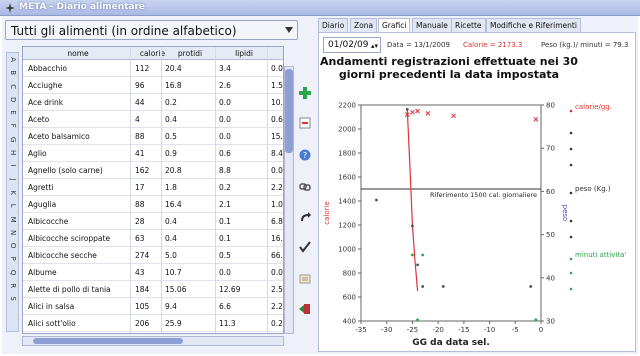 Image resolution: width=640 pixels, height=356 pixels. I want to click on table-row: Alici sott'olio 206 25.9 11.3 0.2, so click(153, 324).